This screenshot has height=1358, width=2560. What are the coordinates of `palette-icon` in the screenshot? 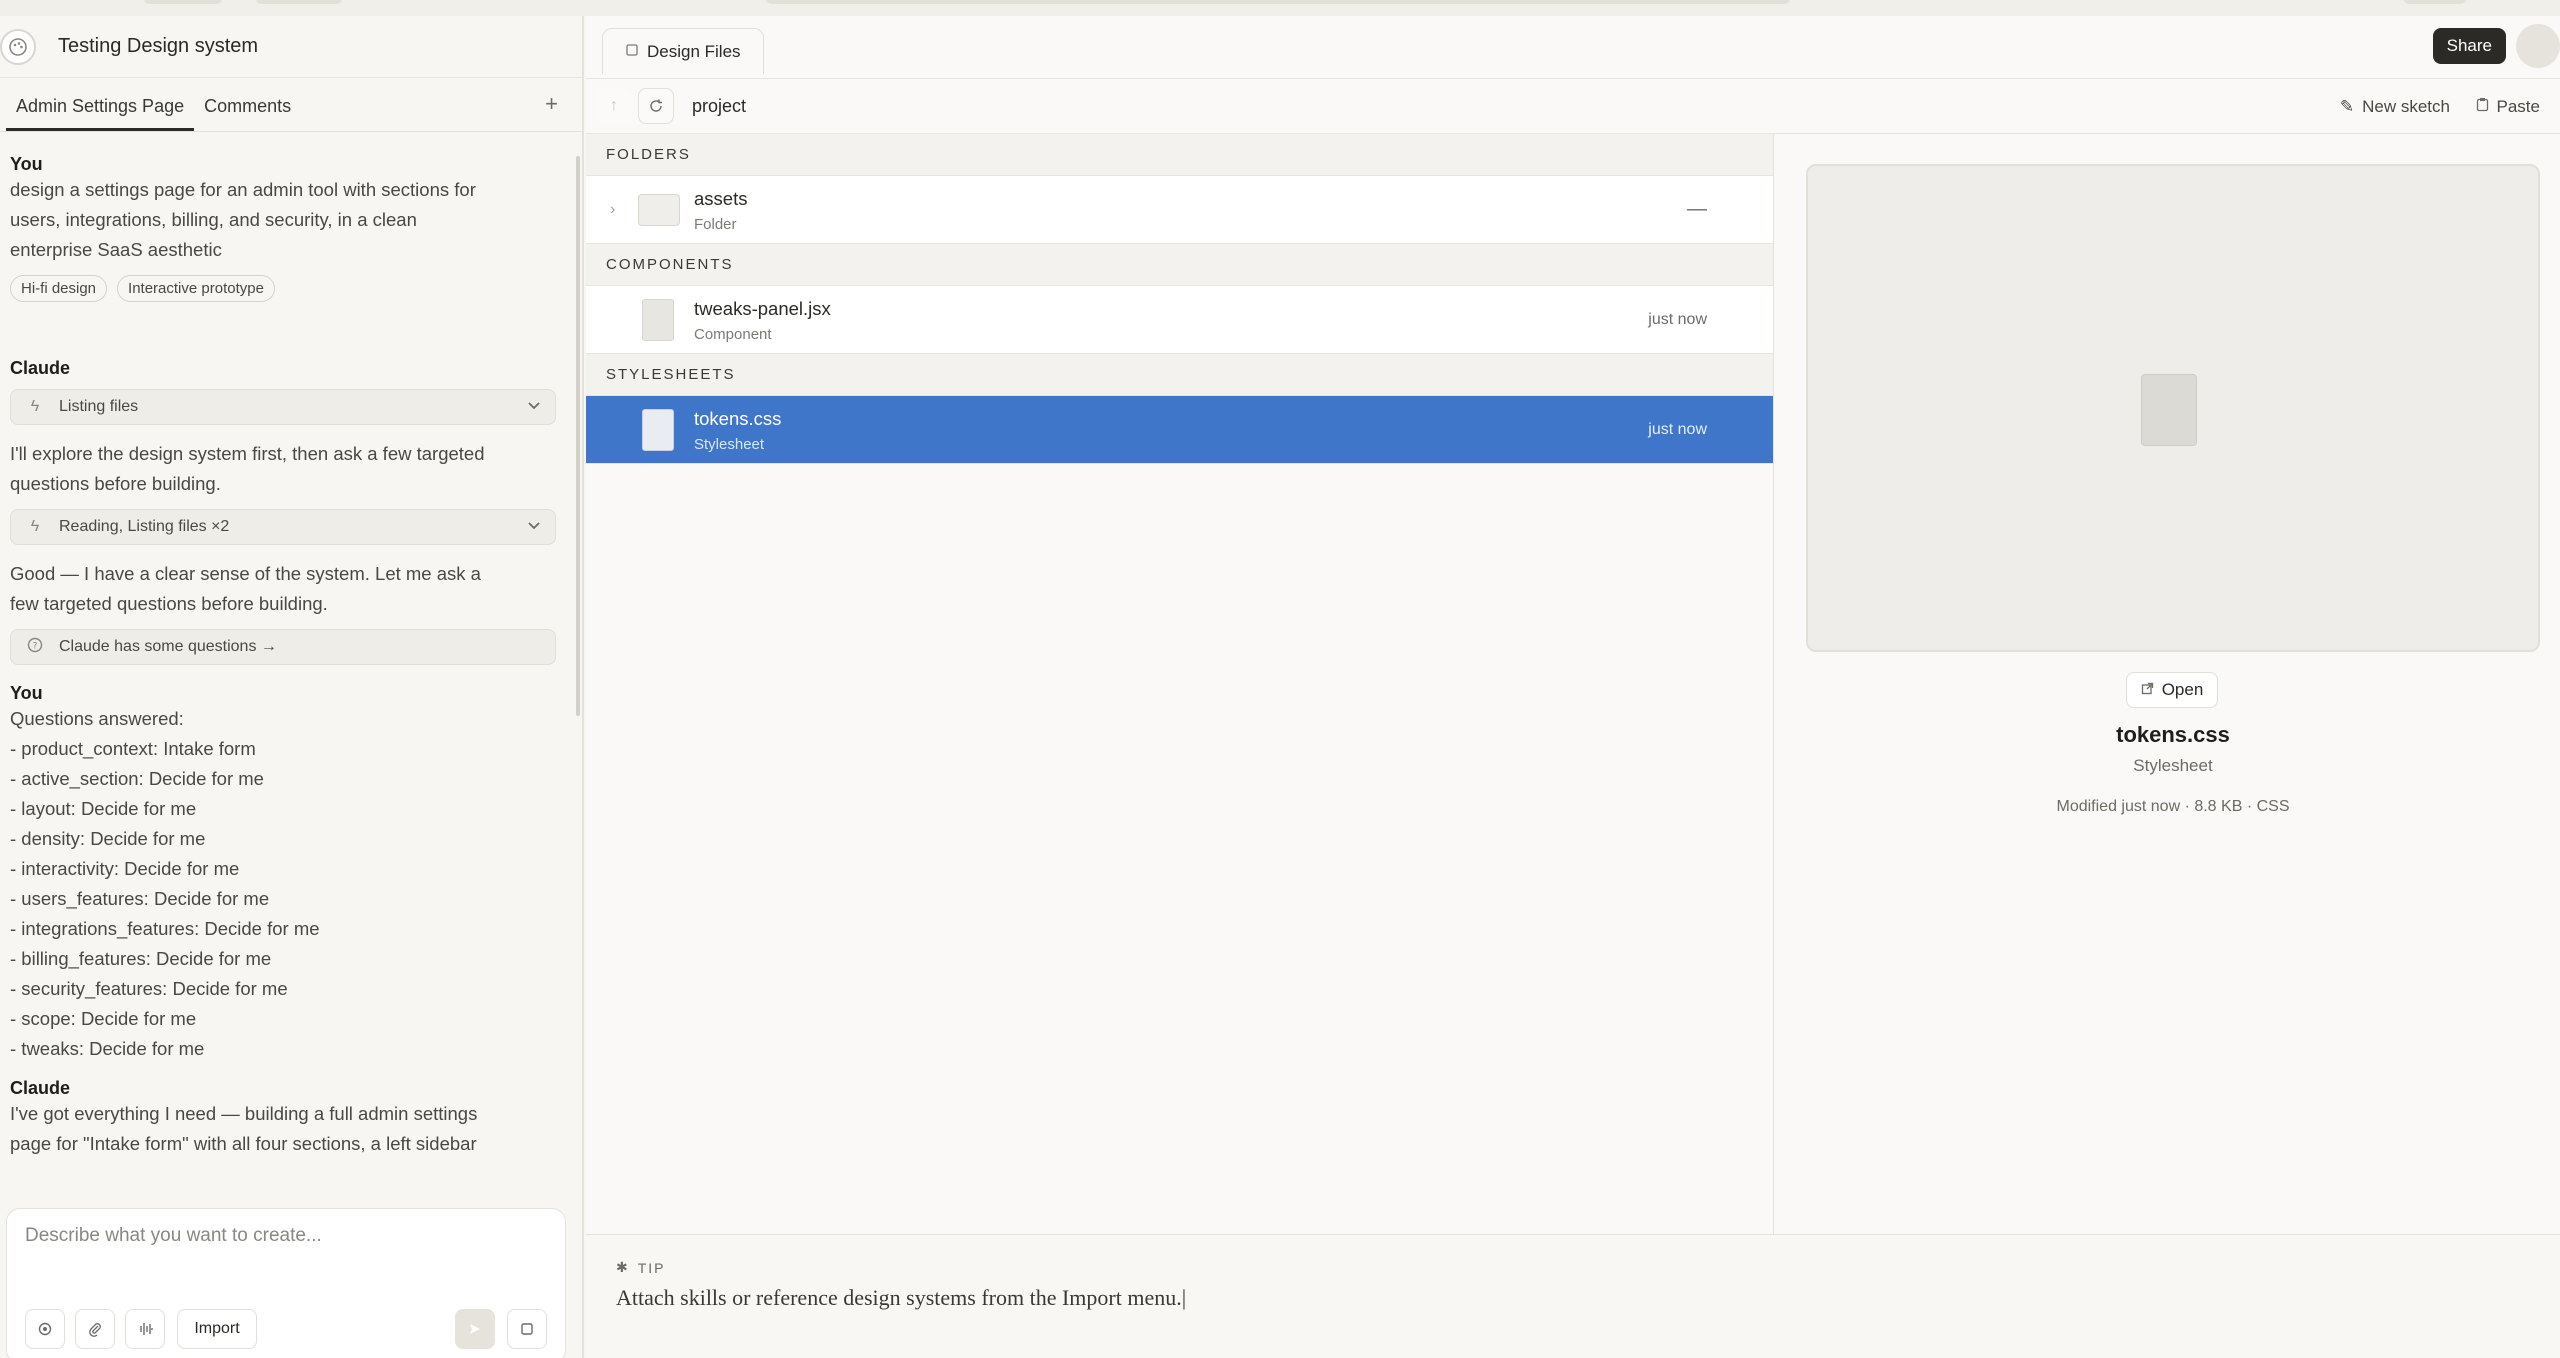 It's located at (18, 46).